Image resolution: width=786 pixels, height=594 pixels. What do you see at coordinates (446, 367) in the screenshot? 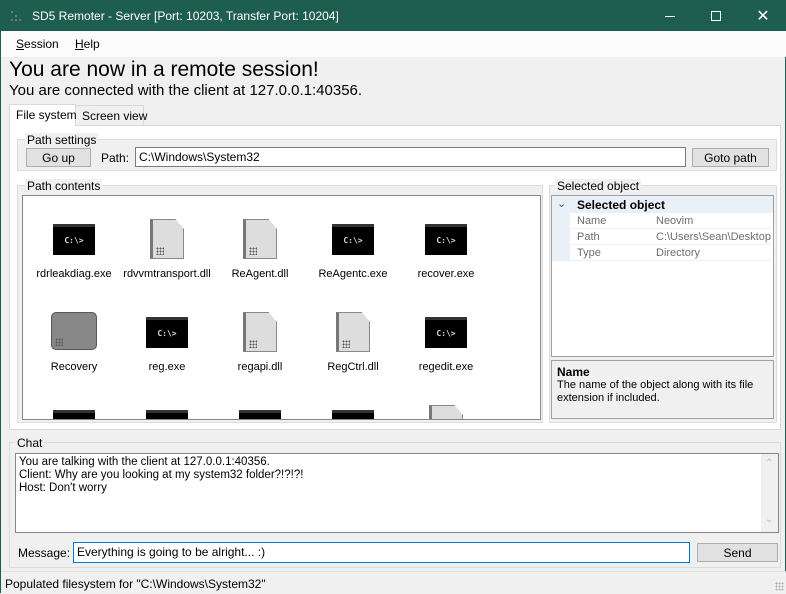
I see `file-name: regedit.exe` at bounding box center [446, 367].